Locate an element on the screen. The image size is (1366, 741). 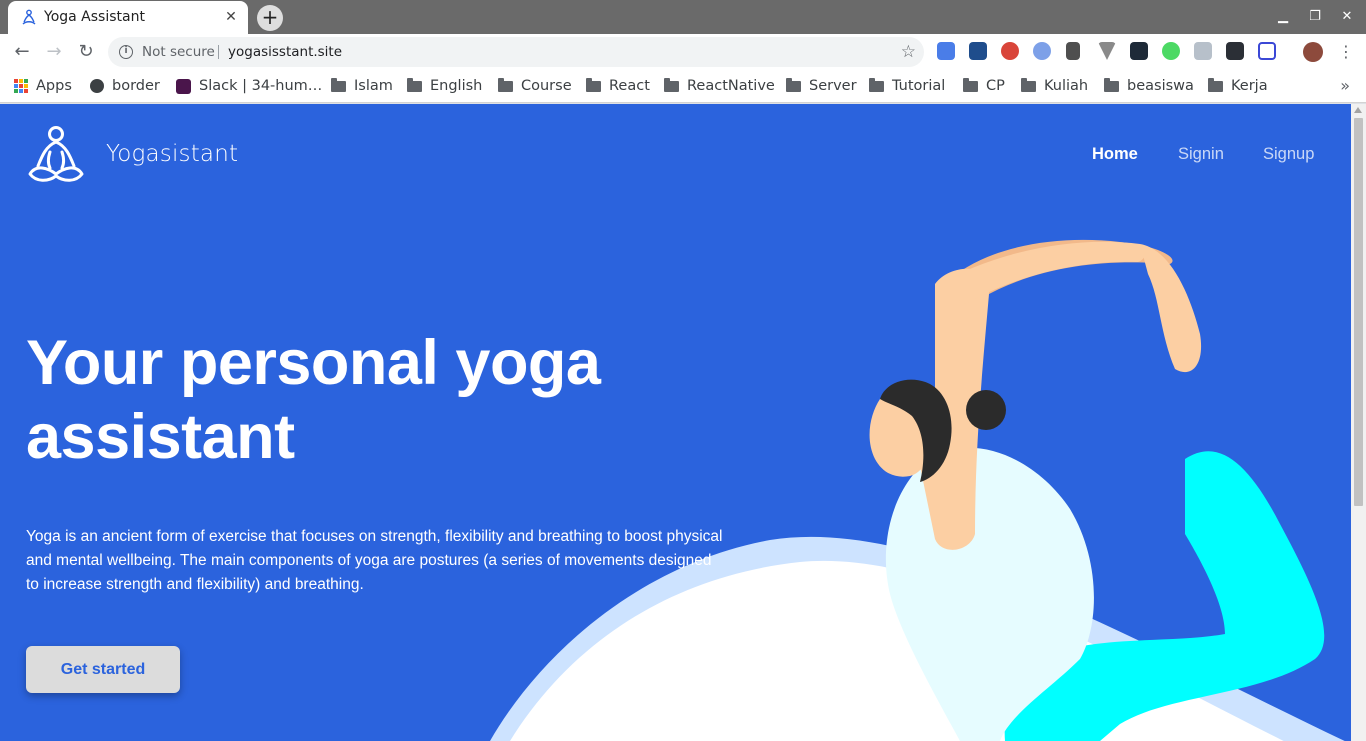
info-icon: i is located at coordinates (126, 52).